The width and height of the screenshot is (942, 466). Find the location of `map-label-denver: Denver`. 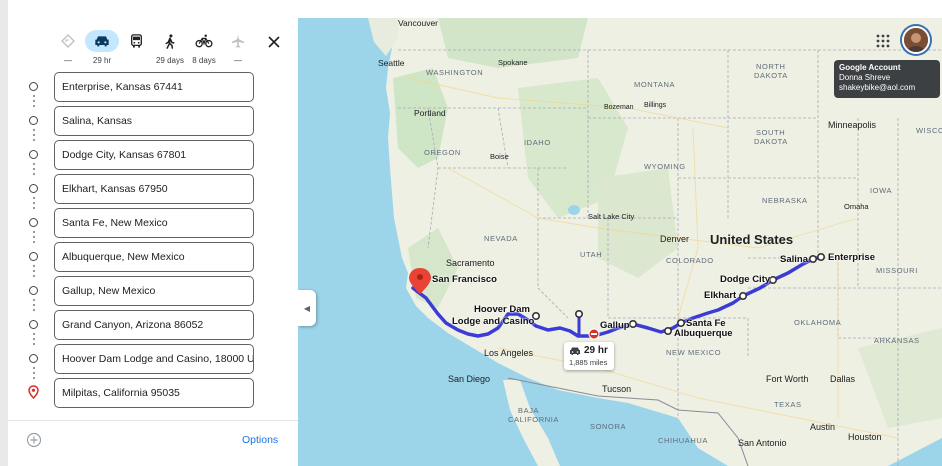

map-label-denver: Denver is located at coordinates (675, 239).